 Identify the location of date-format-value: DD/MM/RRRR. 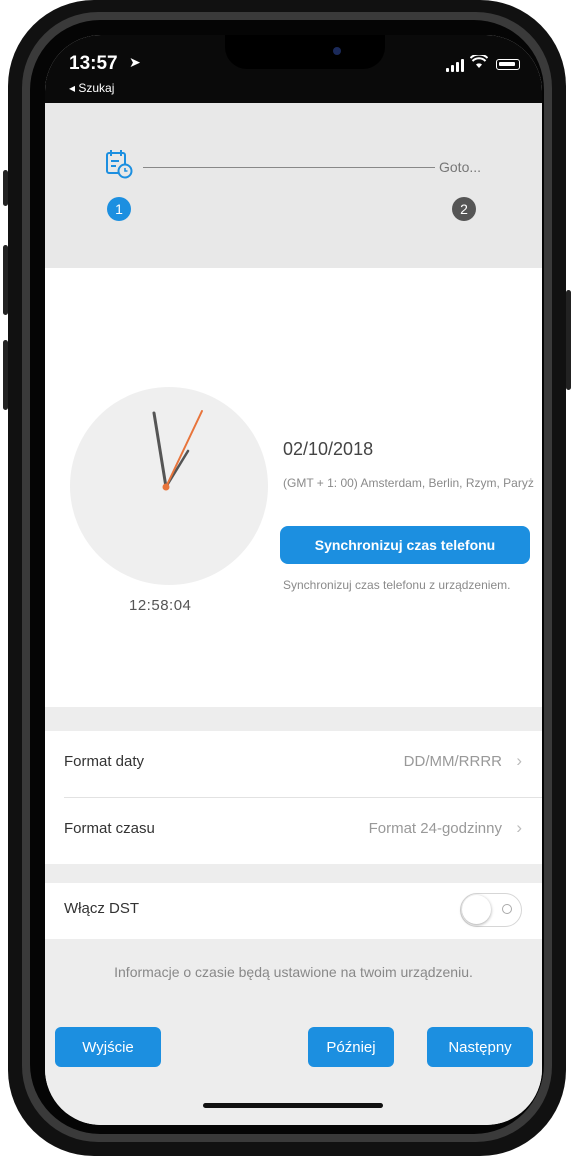
(452, 761).